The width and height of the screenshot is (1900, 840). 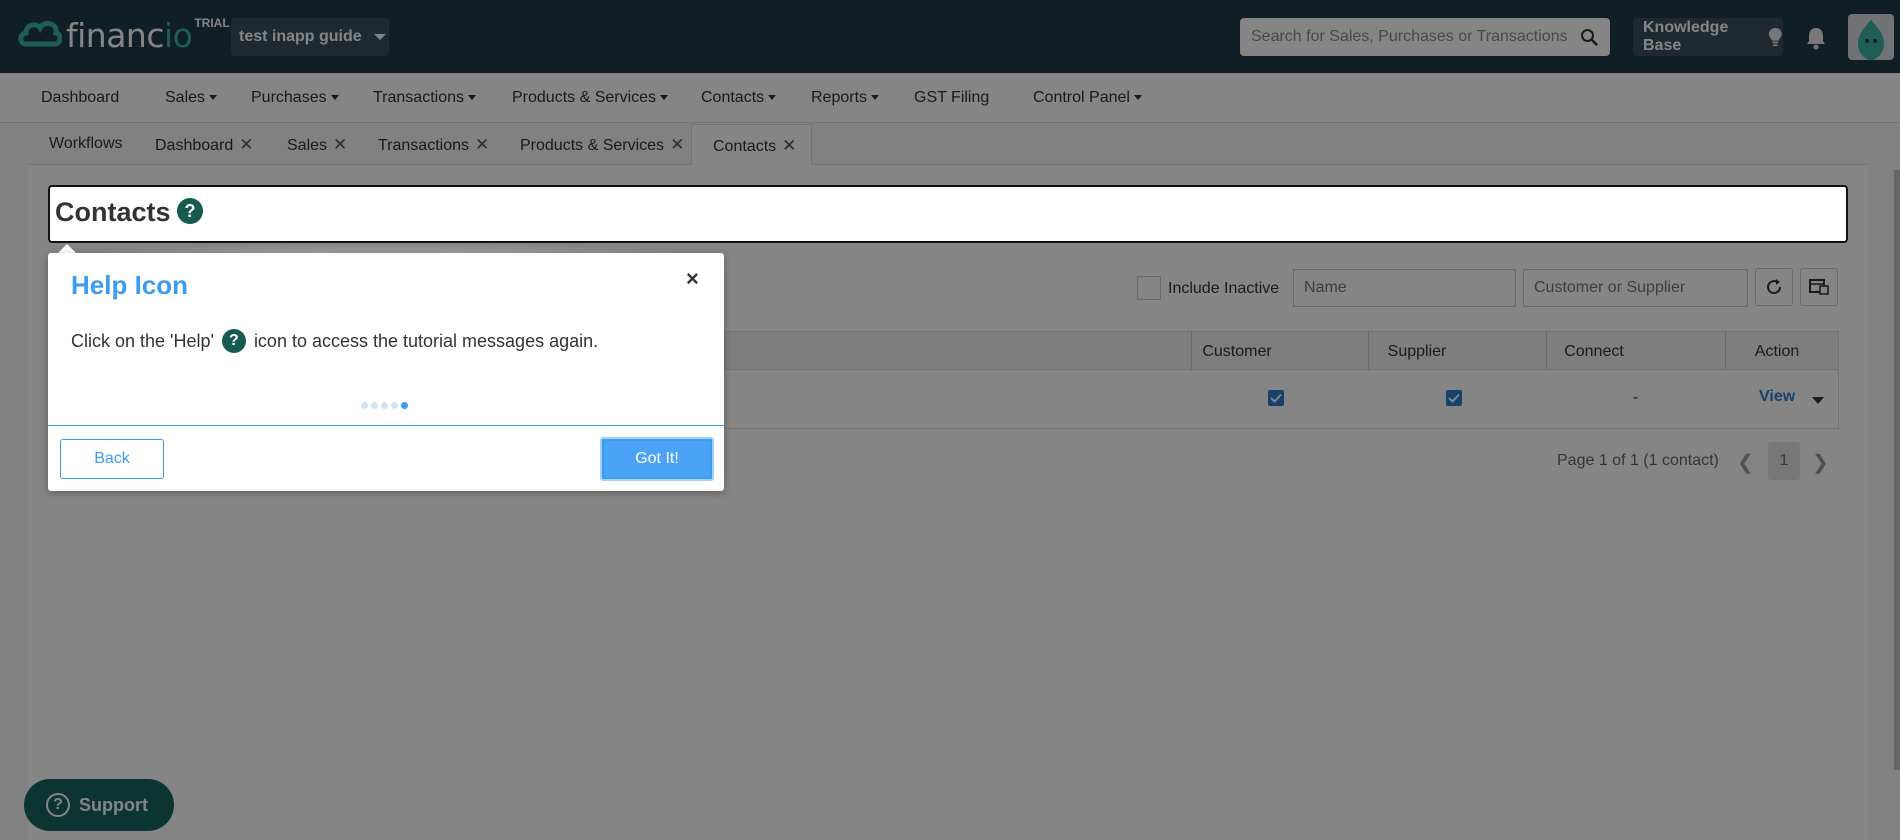 What do you see at coordinates (142, 340) in the screenshot?
I see `tour-message-start: Click on the 'Help'` at bounding box center [142, 340].